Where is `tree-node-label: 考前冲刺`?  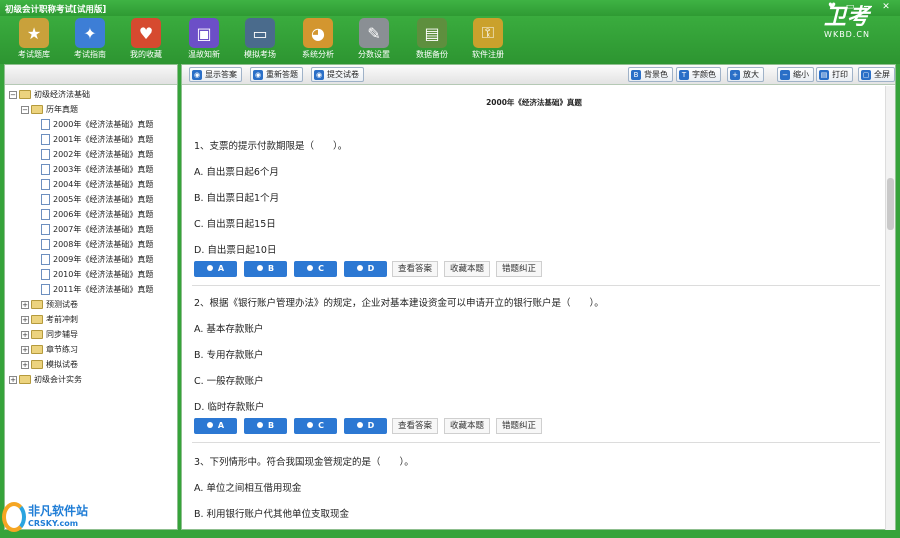 tree-node-label: 考前冲刺 is located at coordinates (62, 319).